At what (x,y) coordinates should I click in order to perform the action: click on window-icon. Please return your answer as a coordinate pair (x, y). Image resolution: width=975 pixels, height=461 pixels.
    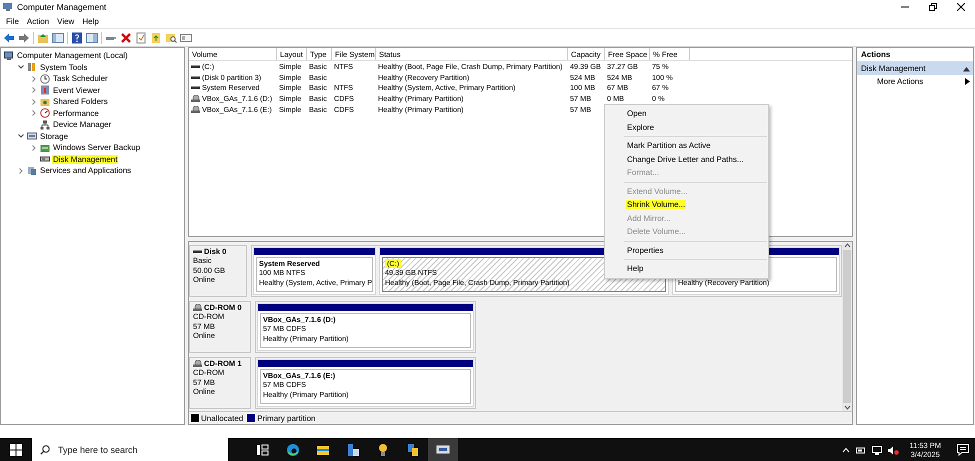
    Looking at the image, I should click on (186, 38).